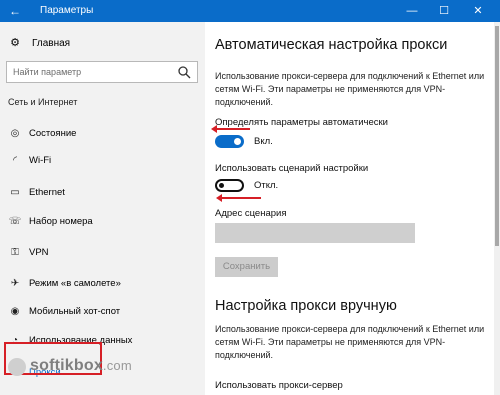  Describe the element at coordinates (15, 133) in the screenshot. I see `globe-icon: ◎` at that location.